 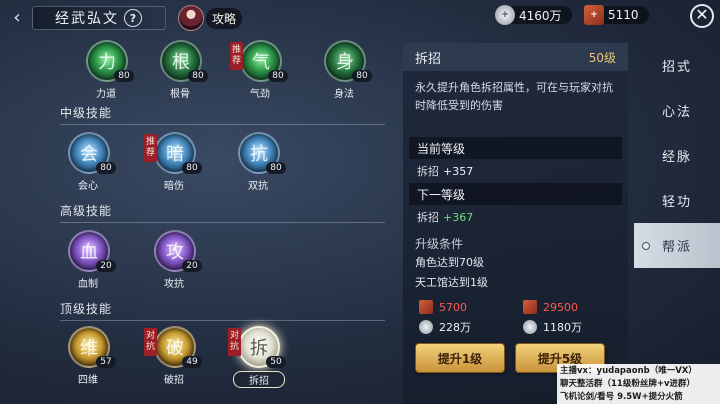 What do you see at coordinates (224, 18) in the screenshot?
I see `guide-label: 攻略` at bounding box center [224, 18].